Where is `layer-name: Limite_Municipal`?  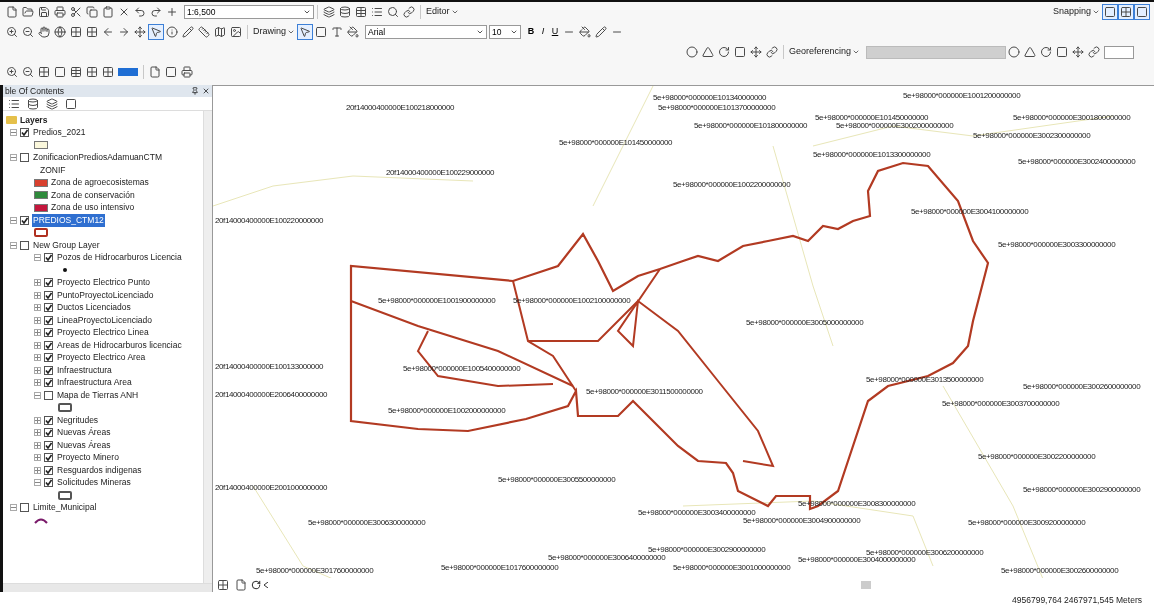
layer-name: Limite_Municipal is located at coordinates (65, 508).